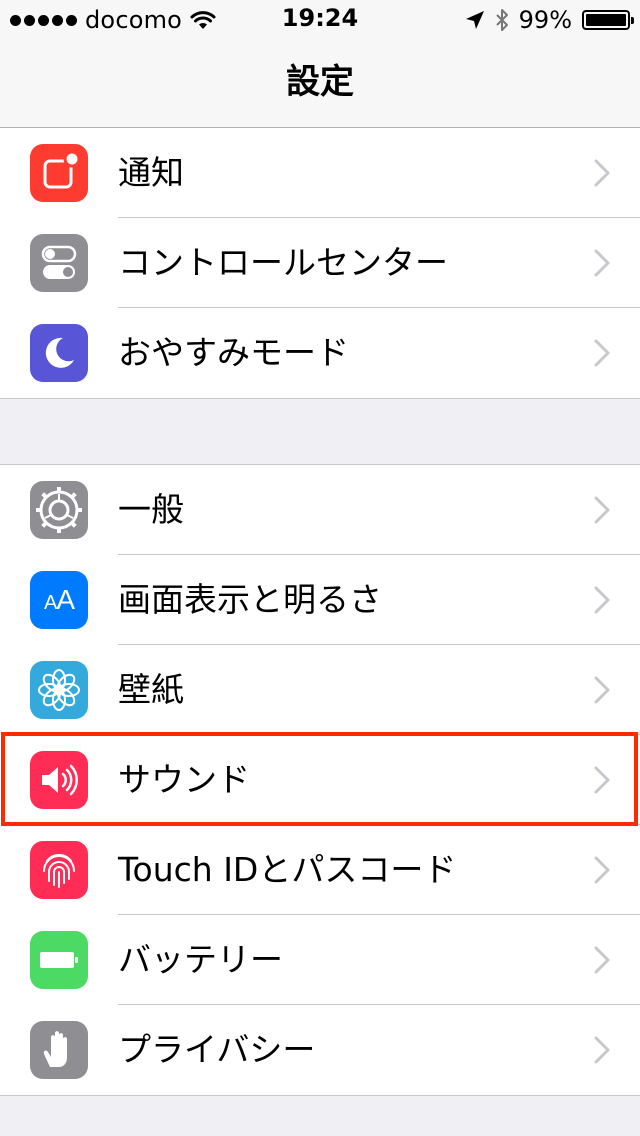 The height and width of the screenshot is (1136, 640). I want to click on control-center-icon, so click(59, 263).